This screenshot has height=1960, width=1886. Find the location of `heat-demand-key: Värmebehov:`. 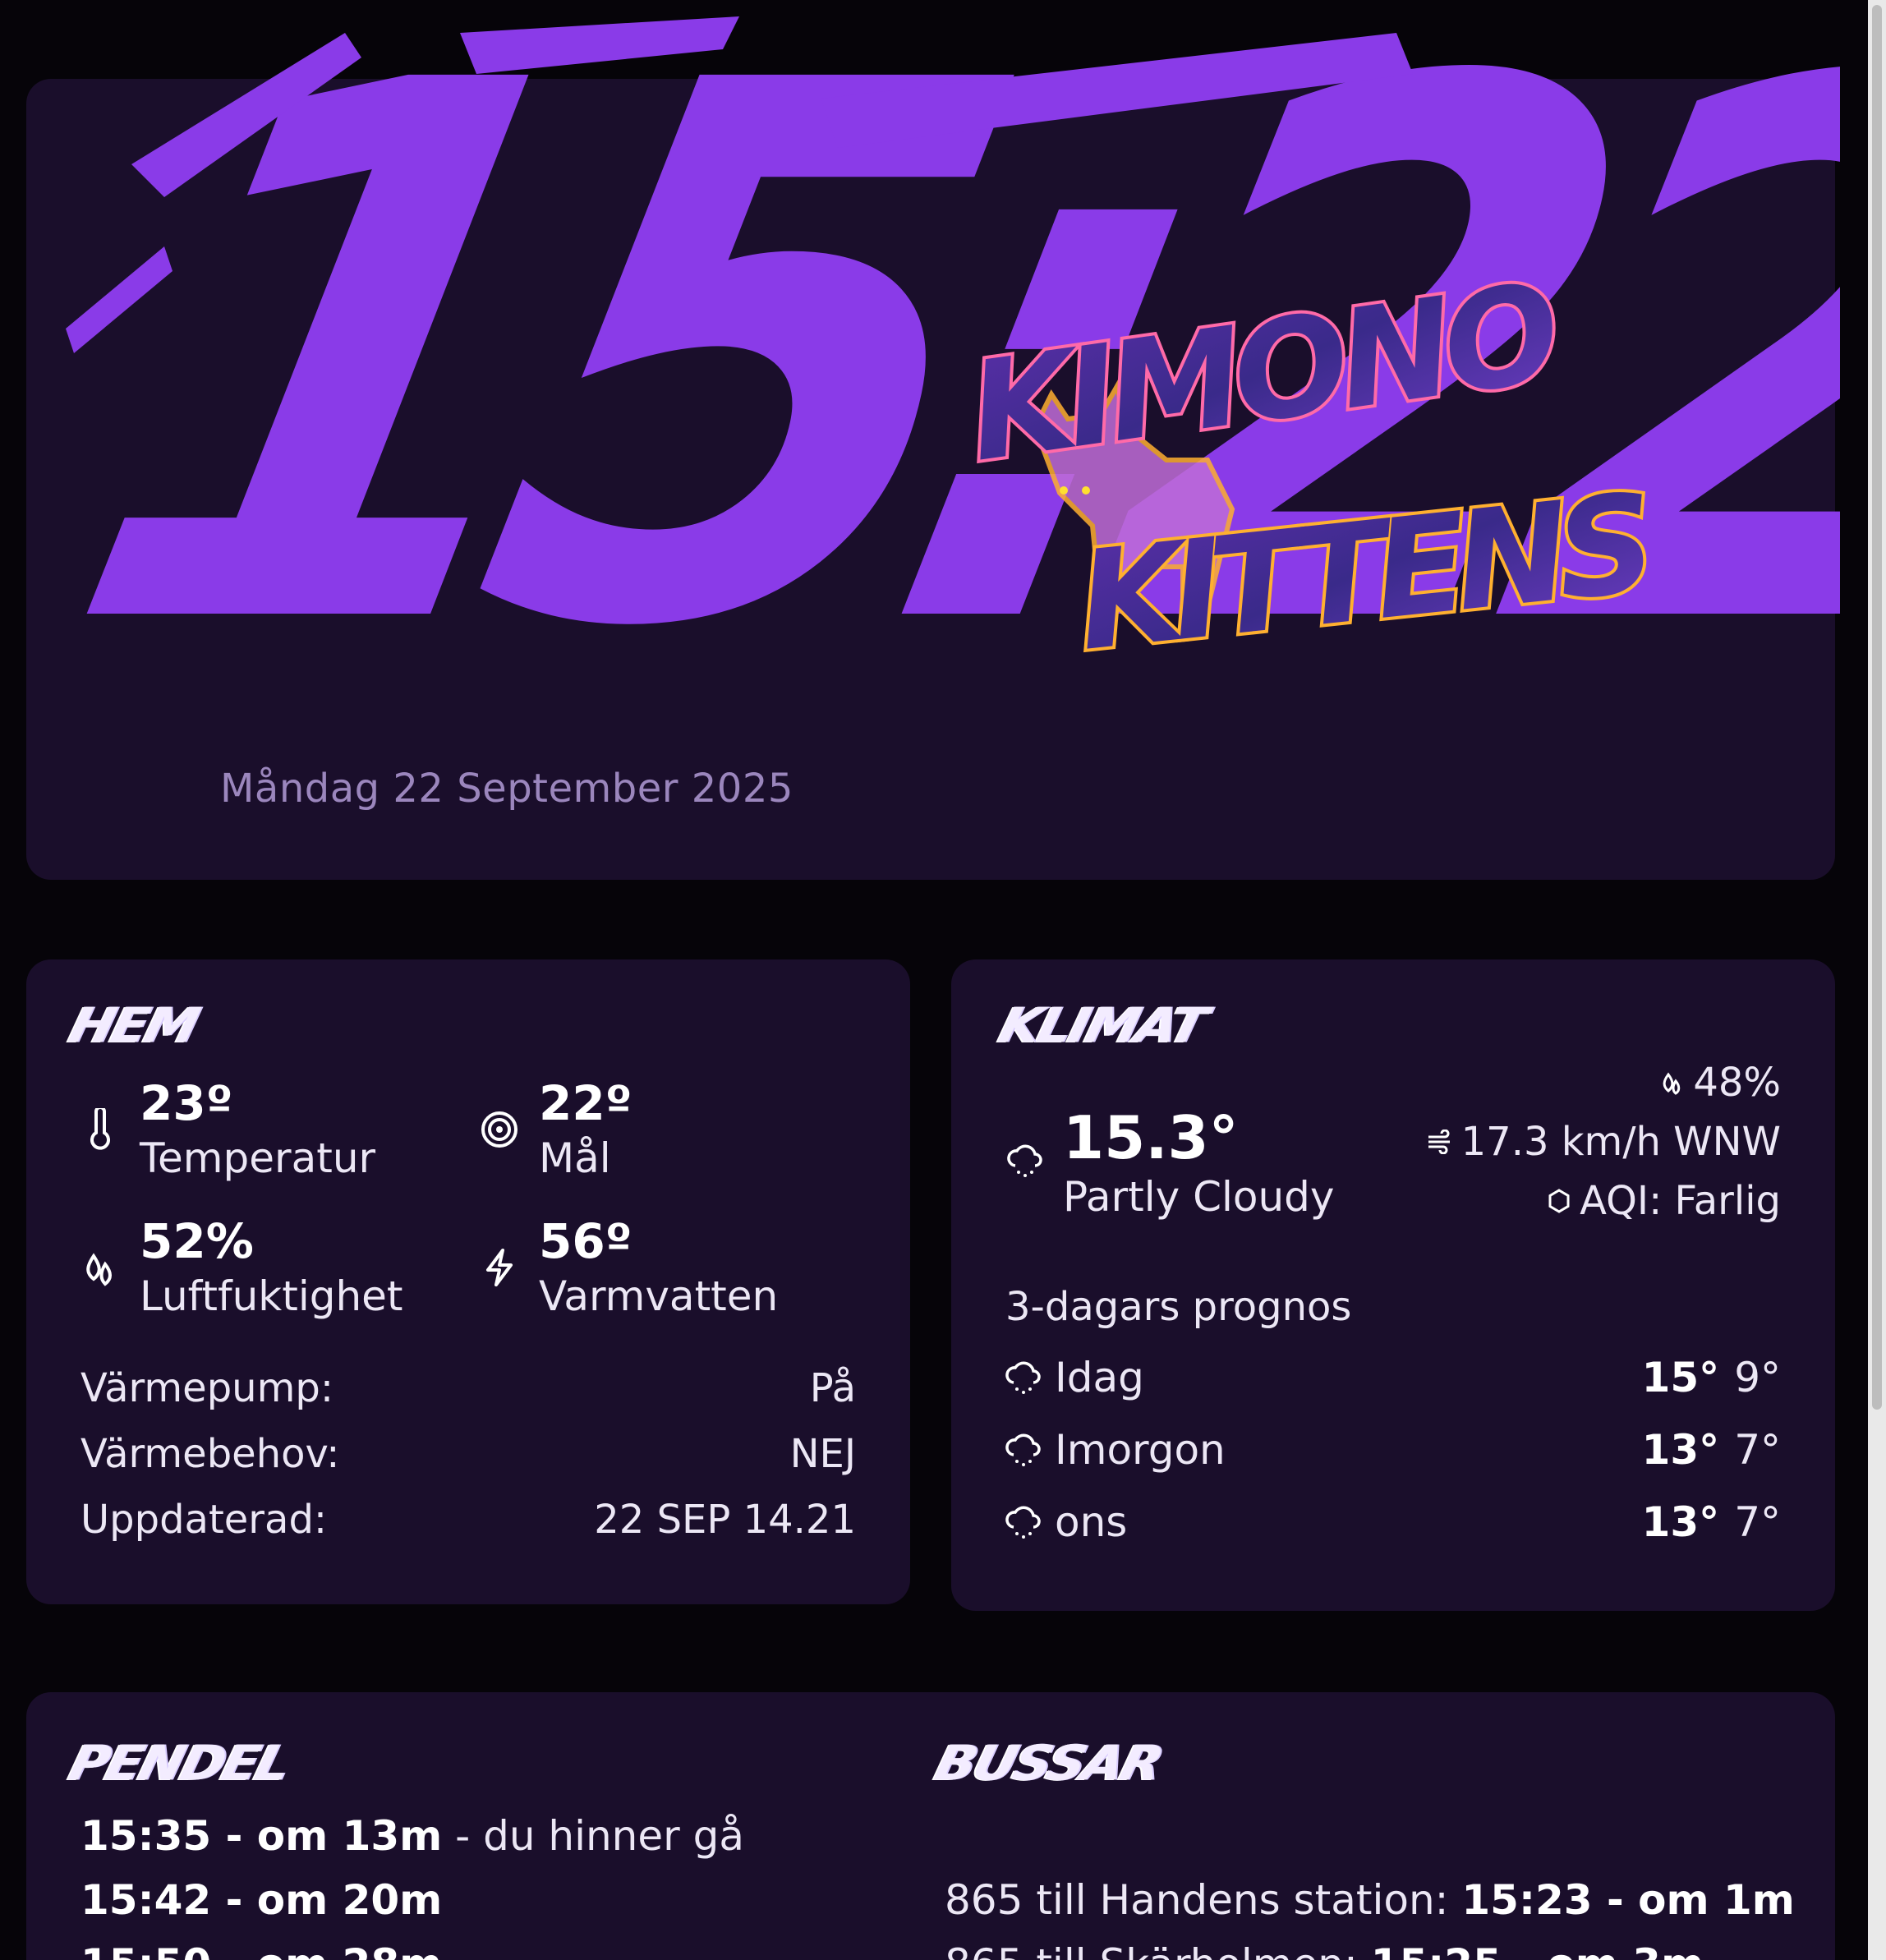

heat-demand-key: Värmebehov: is located at coordinates (210, 1454).